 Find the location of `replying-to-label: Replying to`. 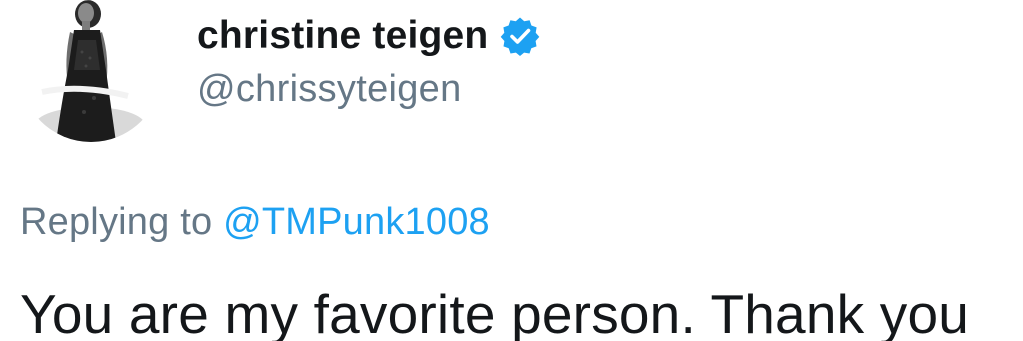

replying-to-label: Replying to is located at coordinates (116, 222).